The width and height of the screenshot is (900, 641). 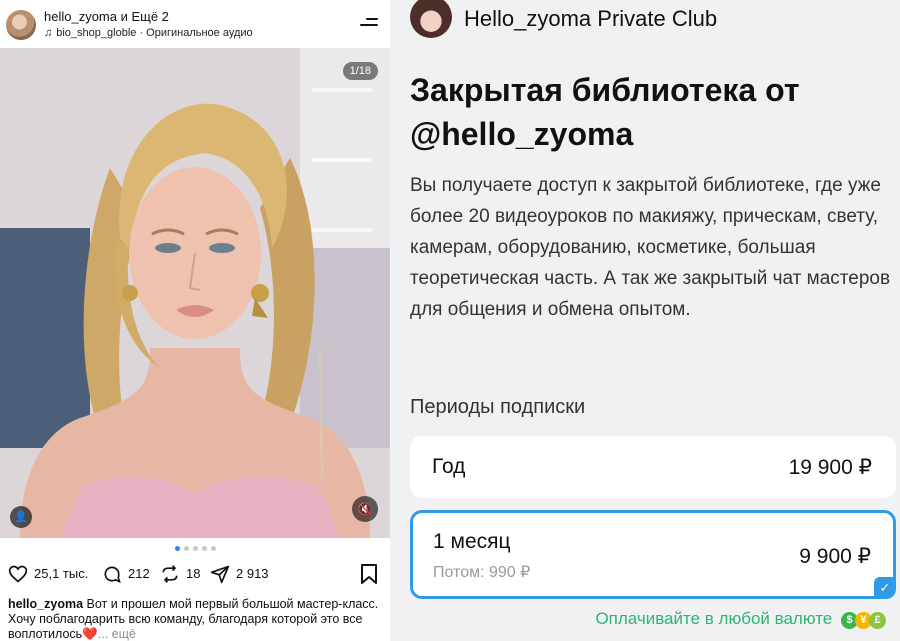 What do you see at coordinates (591, 18) in the screenshot?
I see `club-name: Hello_zyoma Private Club` at bounding box center [591, 18].